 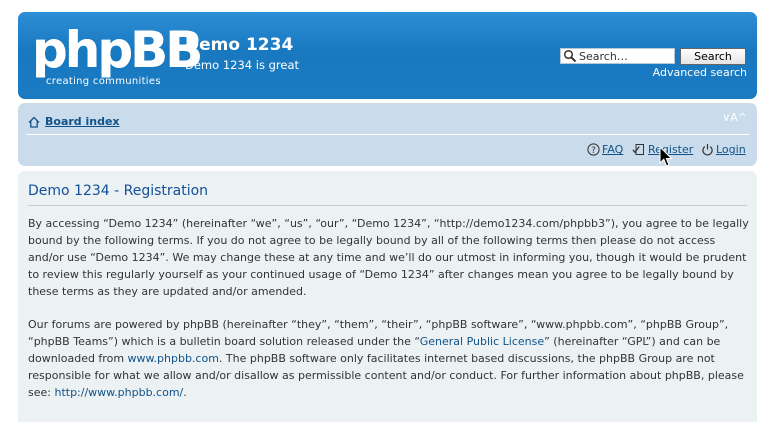 I want to click on faq-icon: ?, so click(x=593, y=149).